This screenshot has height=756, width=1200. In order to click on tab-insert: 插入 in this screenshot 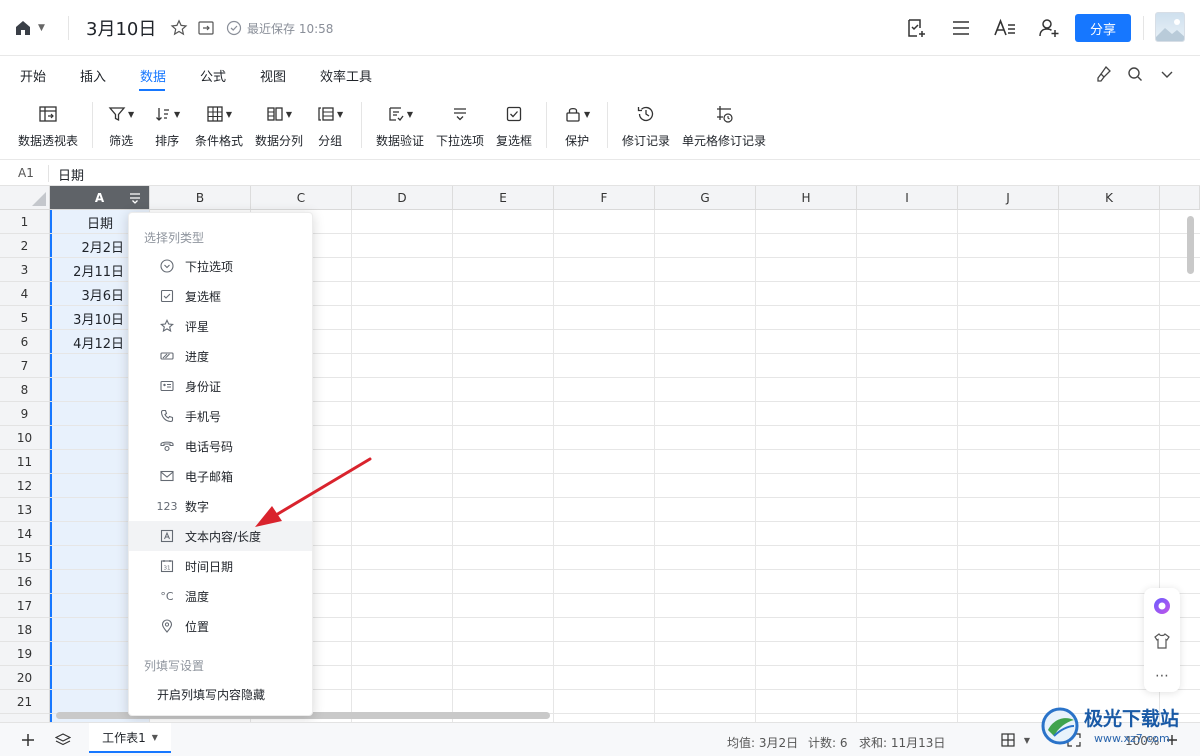, I will do `click(93, 75)`.